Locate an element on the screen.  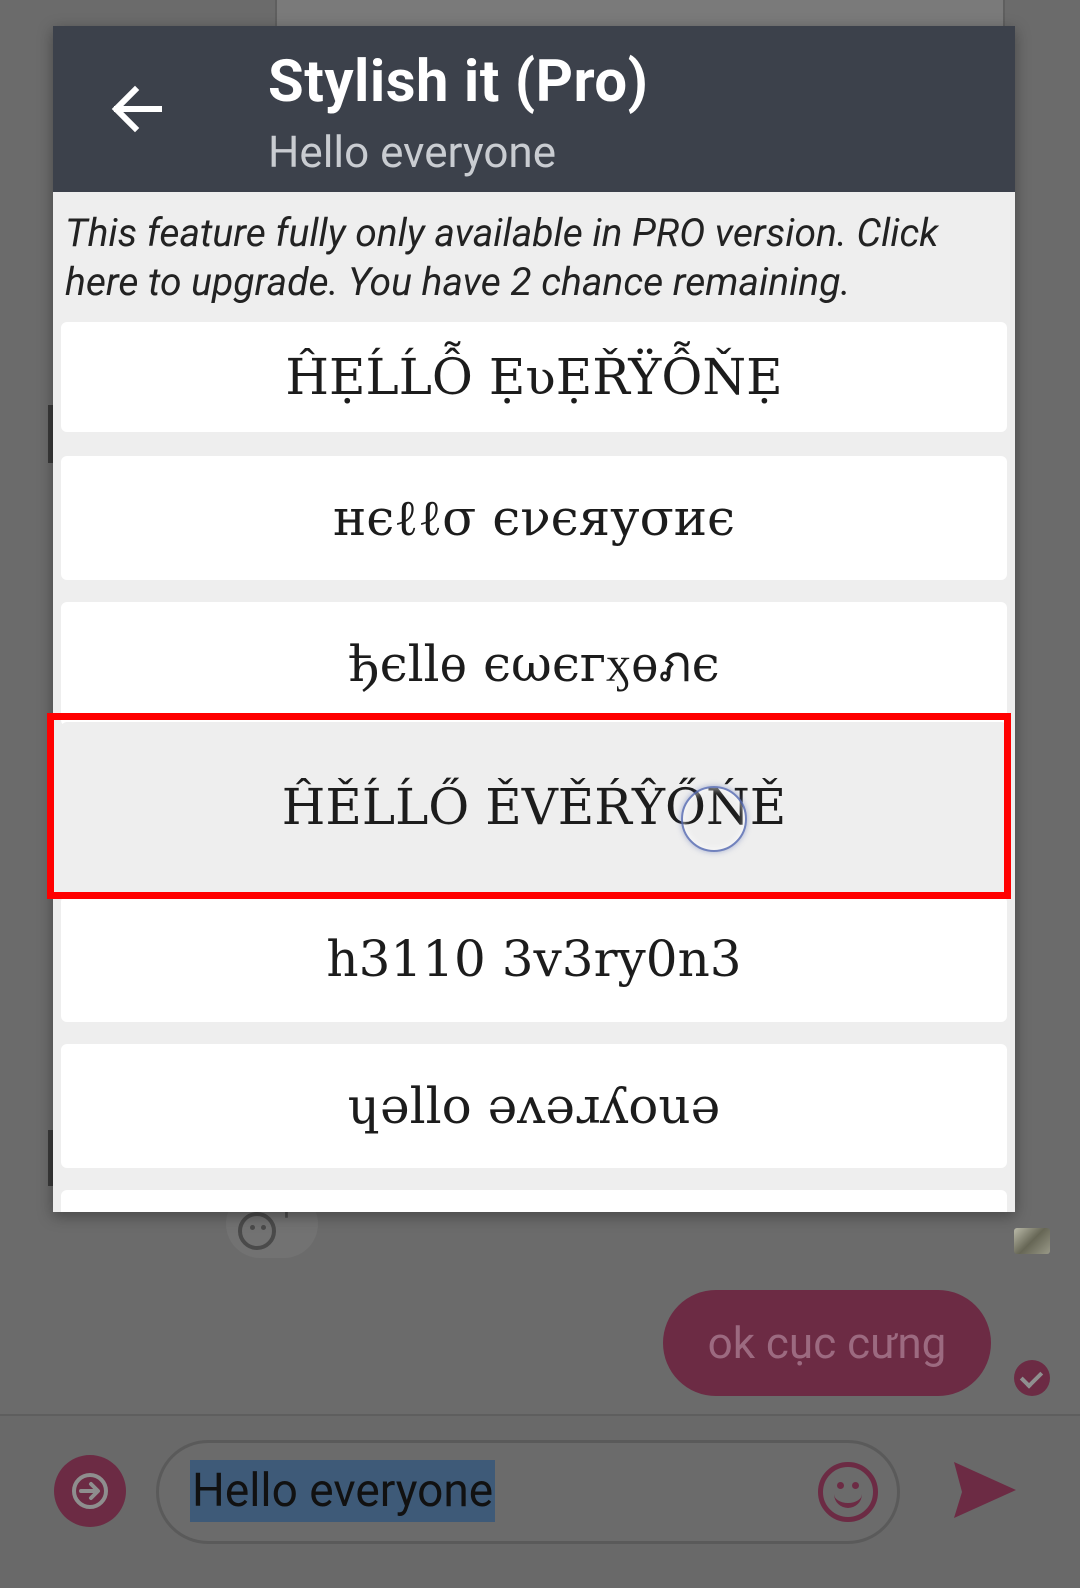
style-option: ђєllѳ єωєгӽѳภє is located at coordinates (534, 664).